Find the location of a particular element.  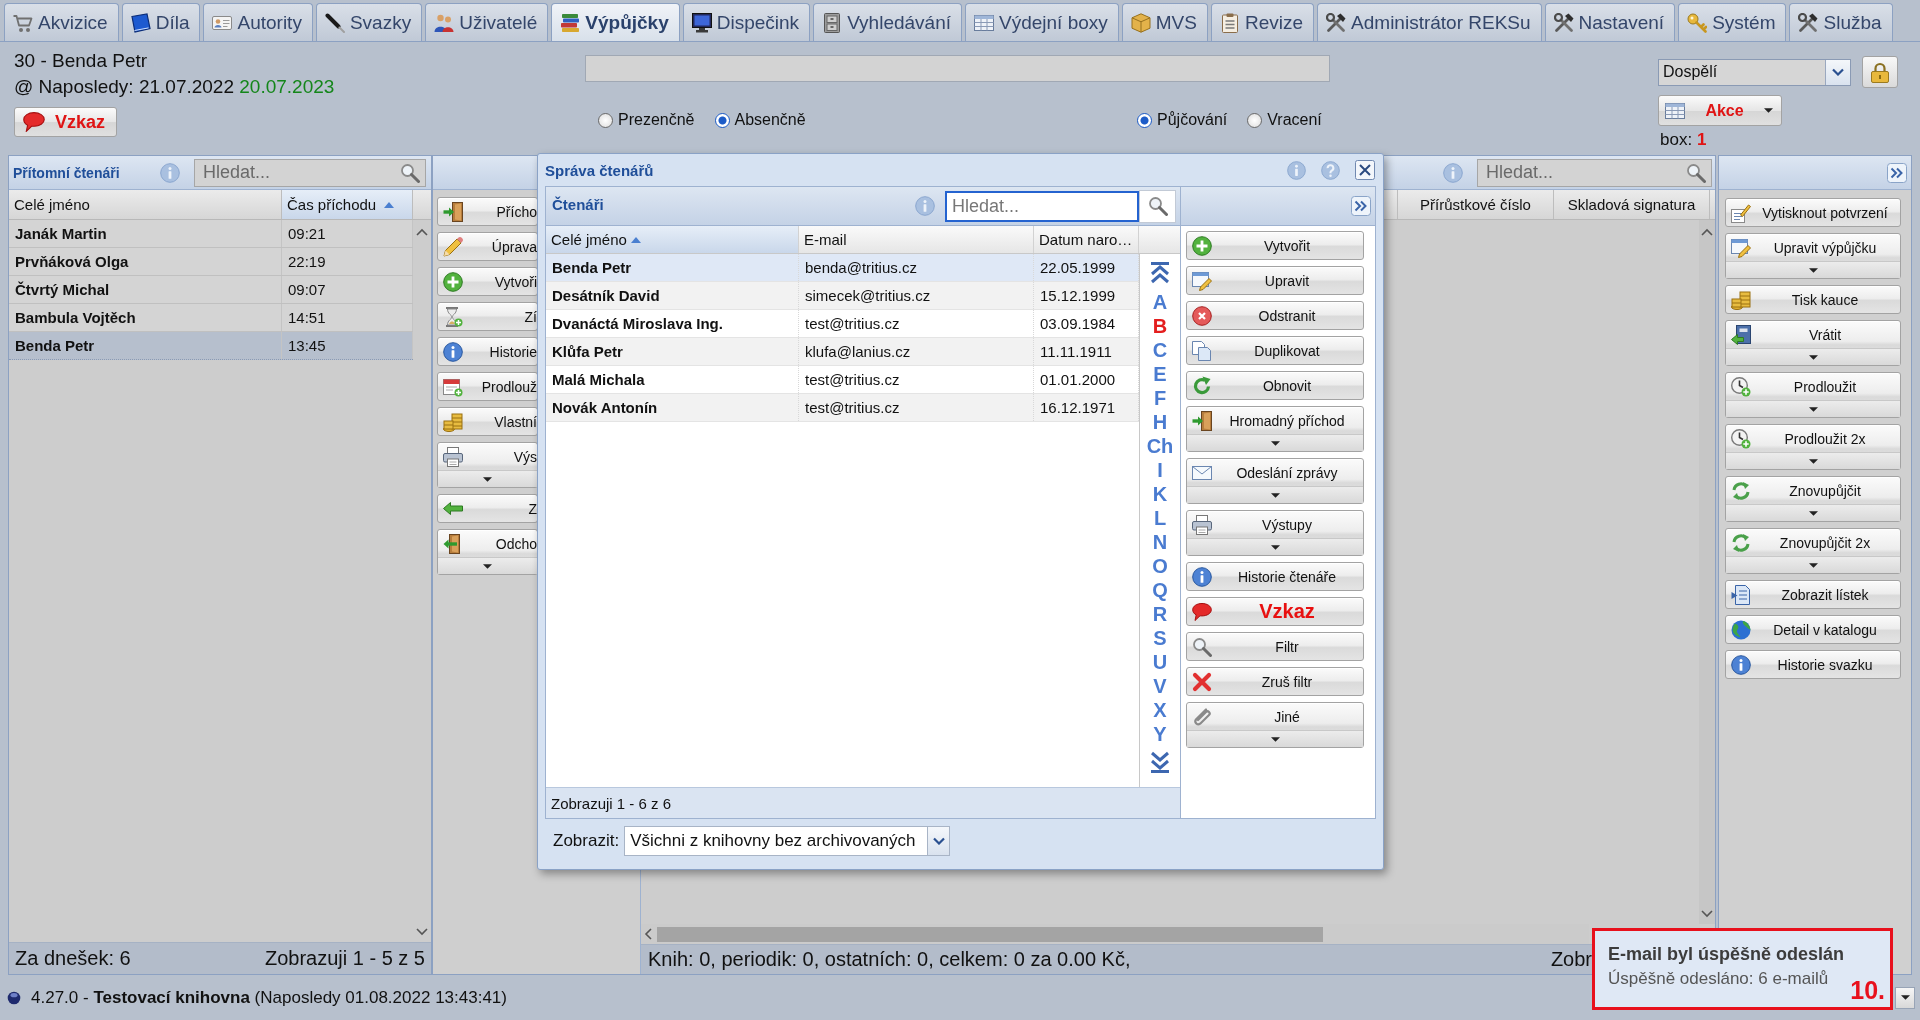

action-button: Odeslání zprávy is located at coordinates (1275, 481).